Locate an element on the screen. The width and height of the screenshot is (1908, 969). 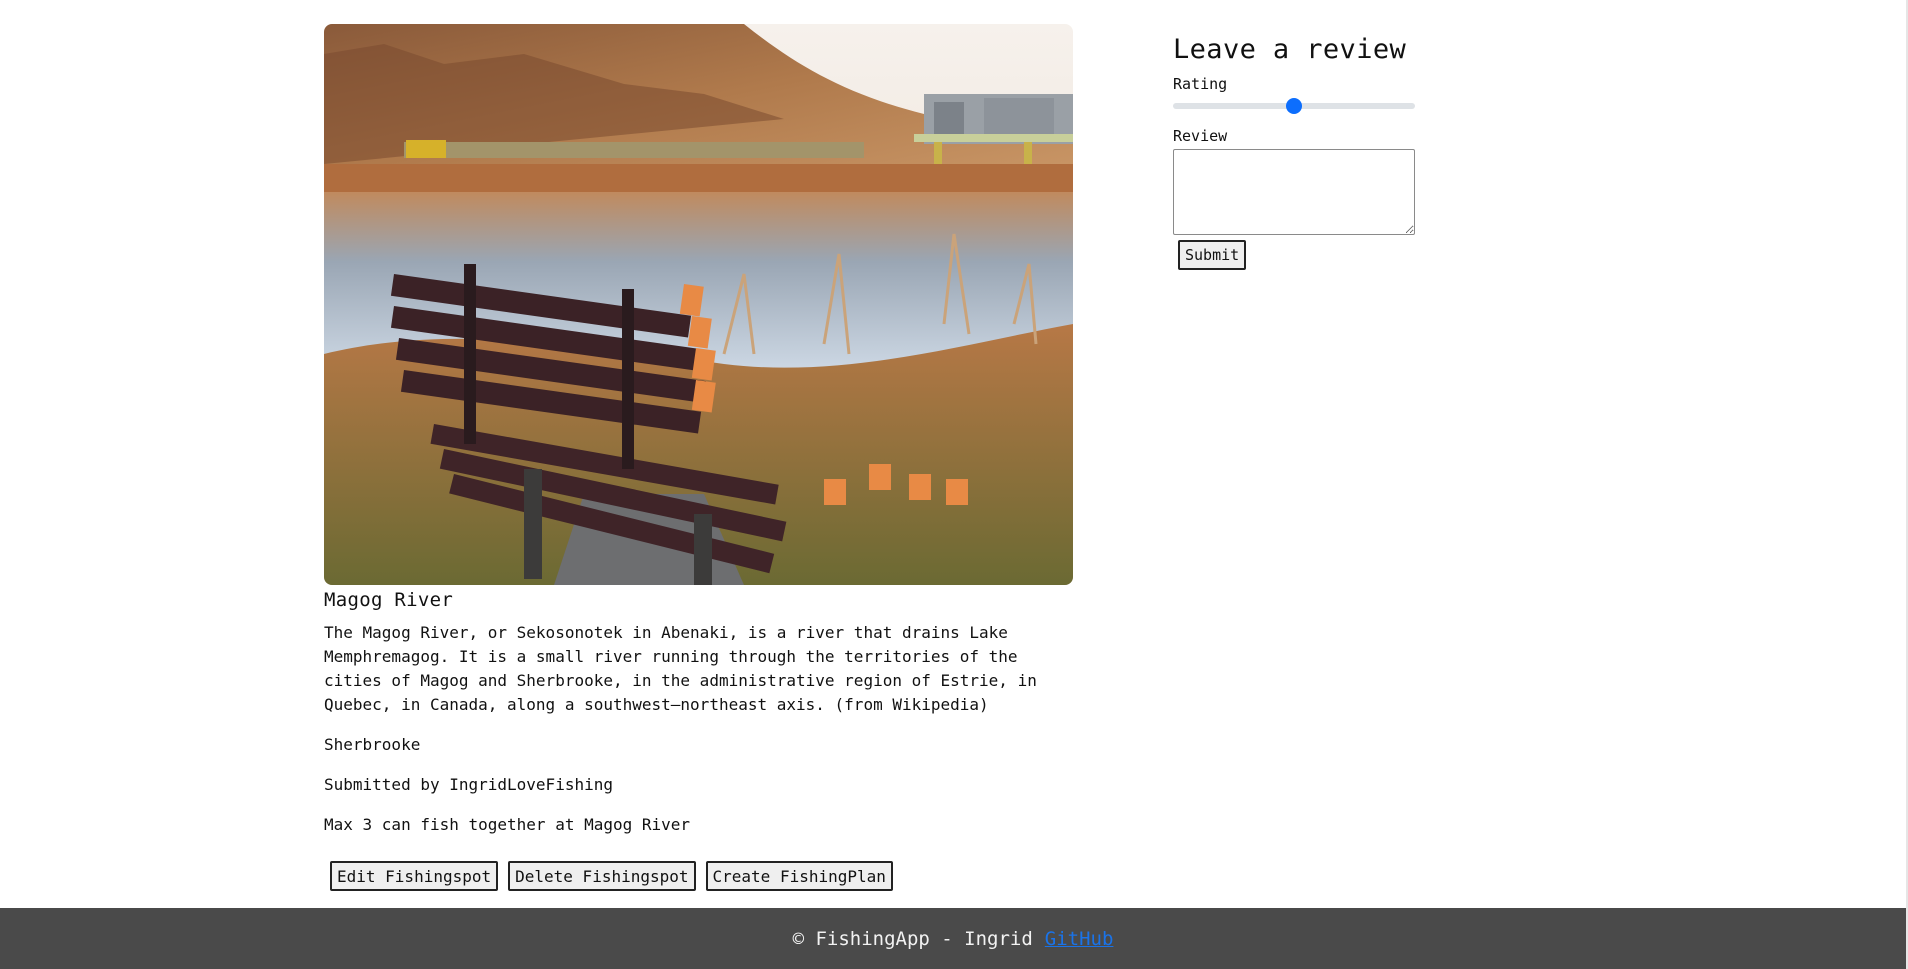
create-fishingplan-button: Create FishingPlan is located at coordinates (799, 876).